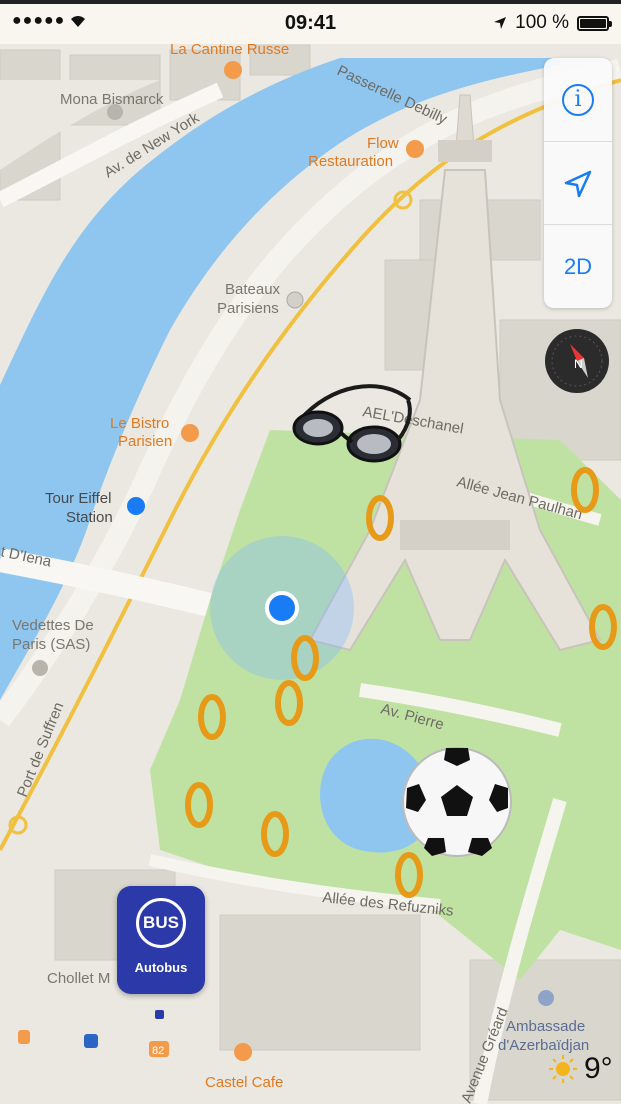 The image size is (621, 1104). What do you see at coordinates (580, 1069) in the screenshot?
I see `weather-widget: 9°` at bounding box center [580, 1069].